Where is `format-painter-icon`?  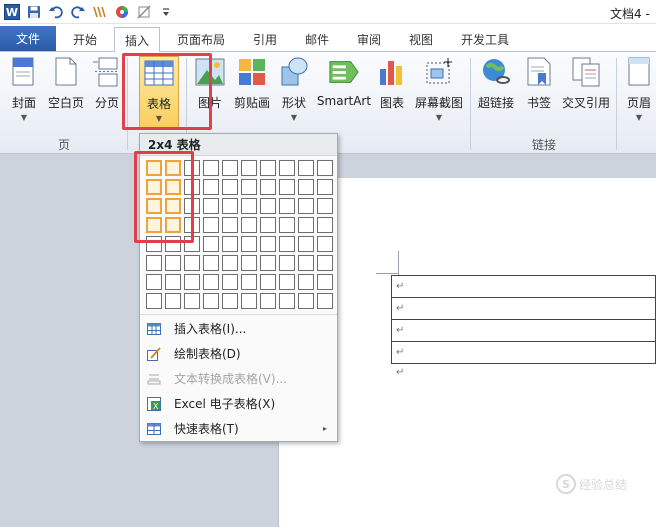
format-painter-icon is located at coordinates (100, 12).